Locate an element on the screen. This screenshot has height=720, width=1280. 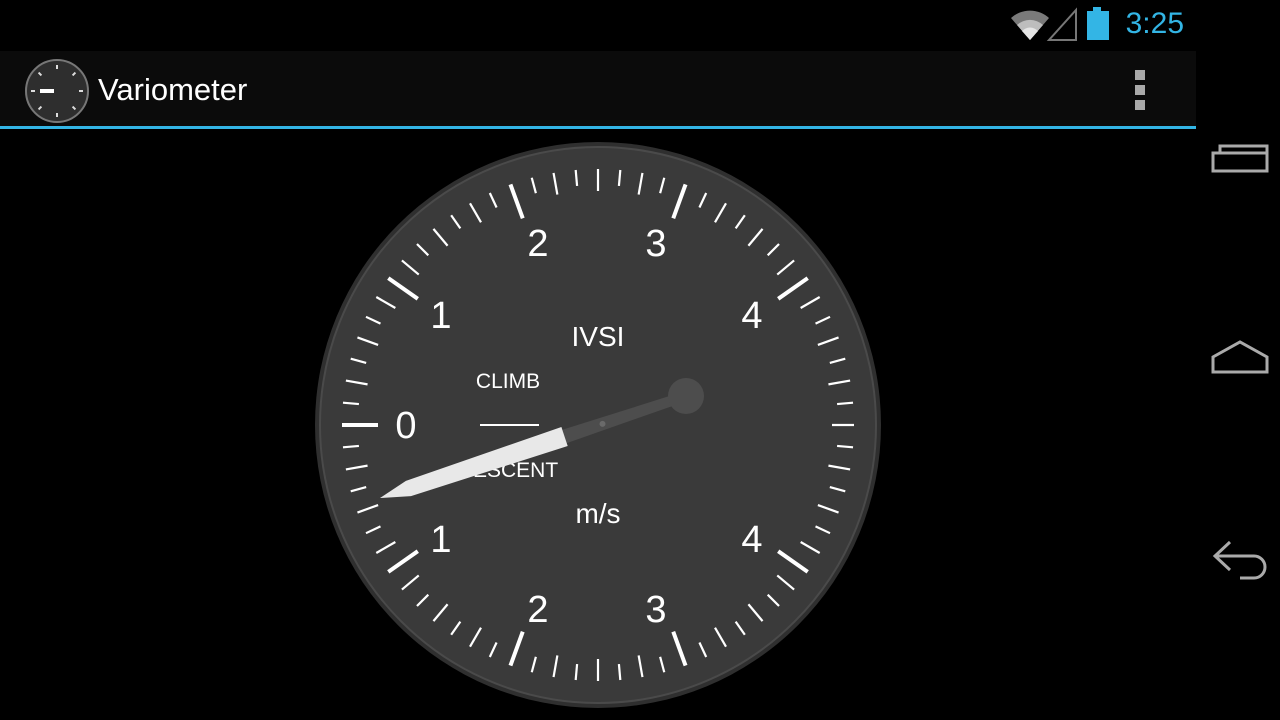
upper-label-3: 3 is located at coordinates (655, 244).